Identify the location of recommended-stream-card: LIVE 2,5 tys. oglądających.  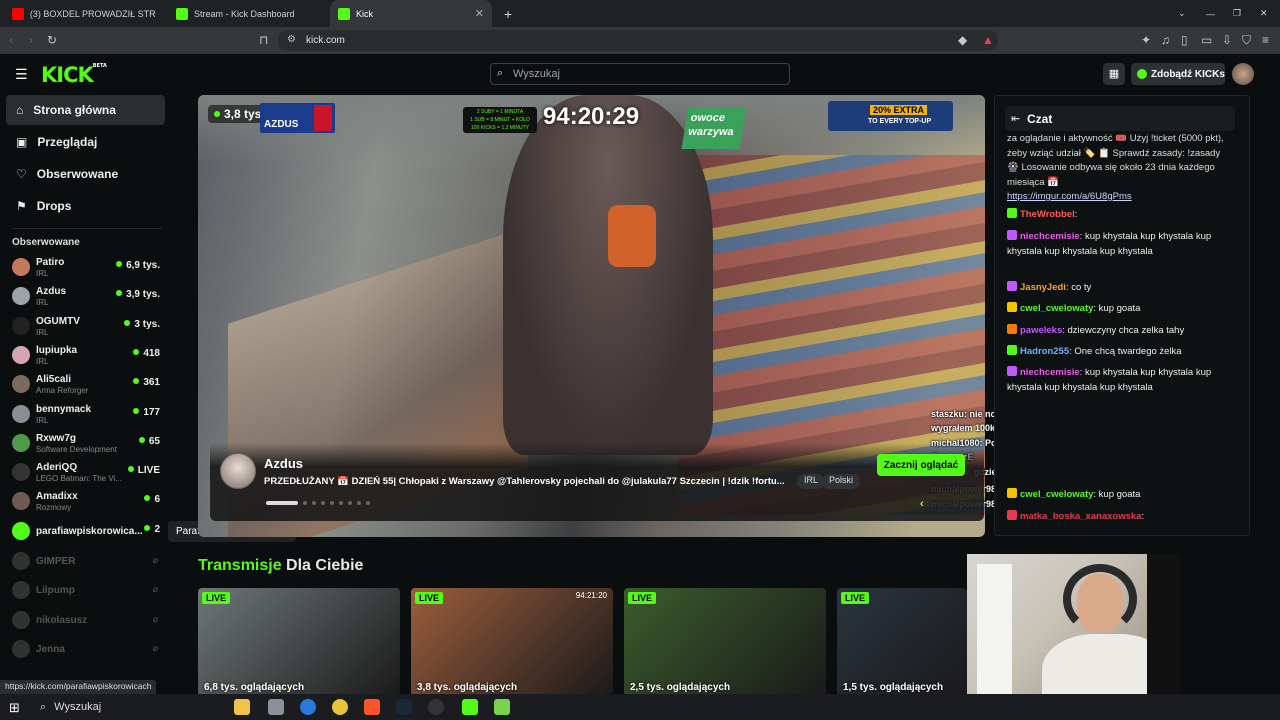
(725, 642).